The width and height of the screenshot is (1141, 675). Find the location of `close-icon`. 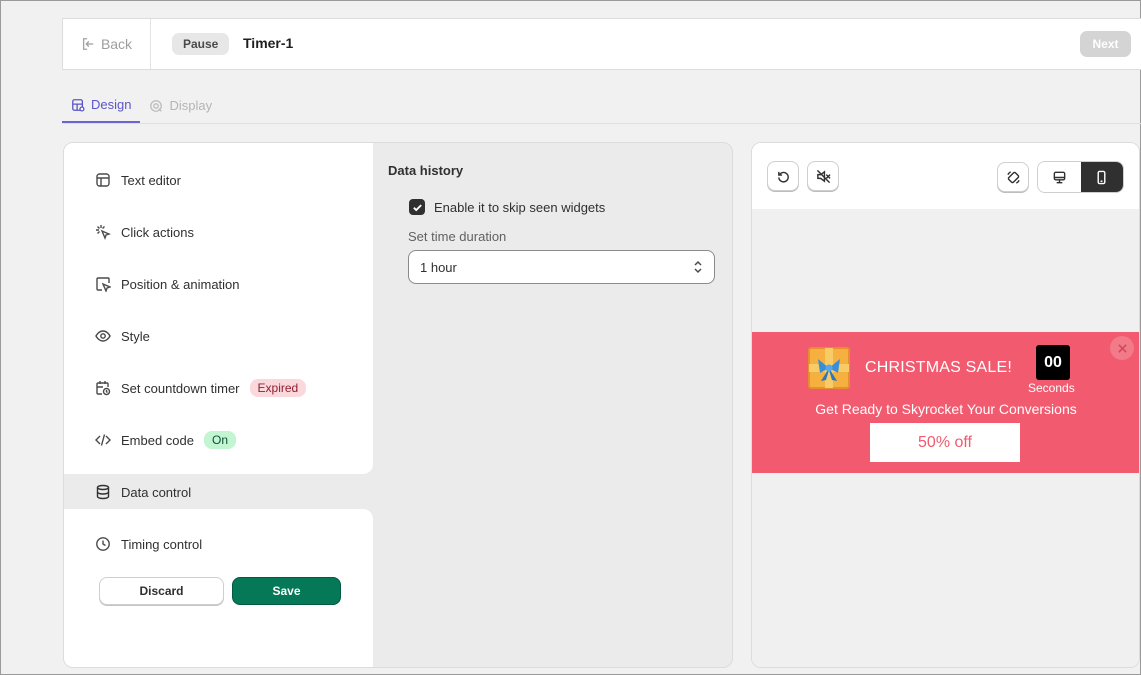

close-icon is located at coordinates (1122, 348).